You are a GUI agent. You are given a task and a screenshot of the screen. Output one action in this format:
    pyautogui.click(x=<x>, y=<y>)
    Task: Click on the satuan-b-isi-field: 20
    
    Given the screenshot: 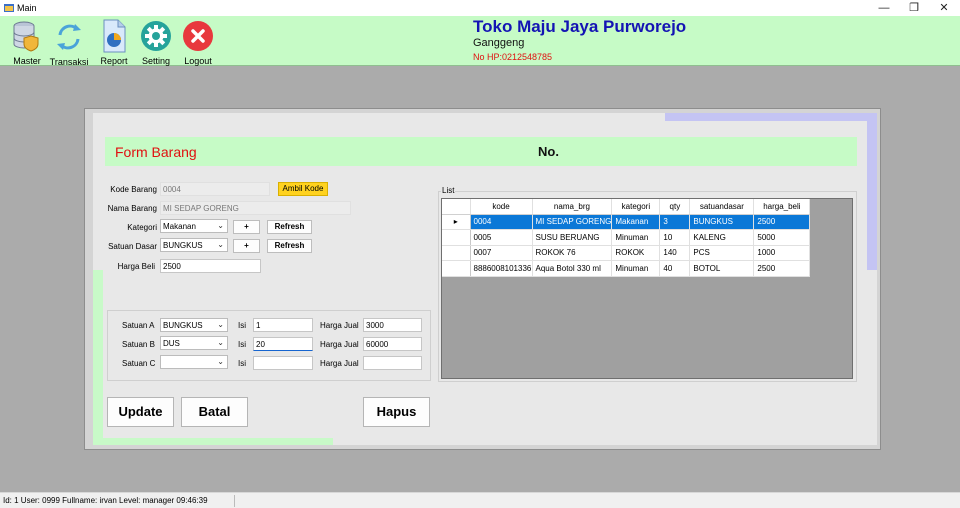 What is the action you would take?
    pyautogui.click(x=283, y=344)
    